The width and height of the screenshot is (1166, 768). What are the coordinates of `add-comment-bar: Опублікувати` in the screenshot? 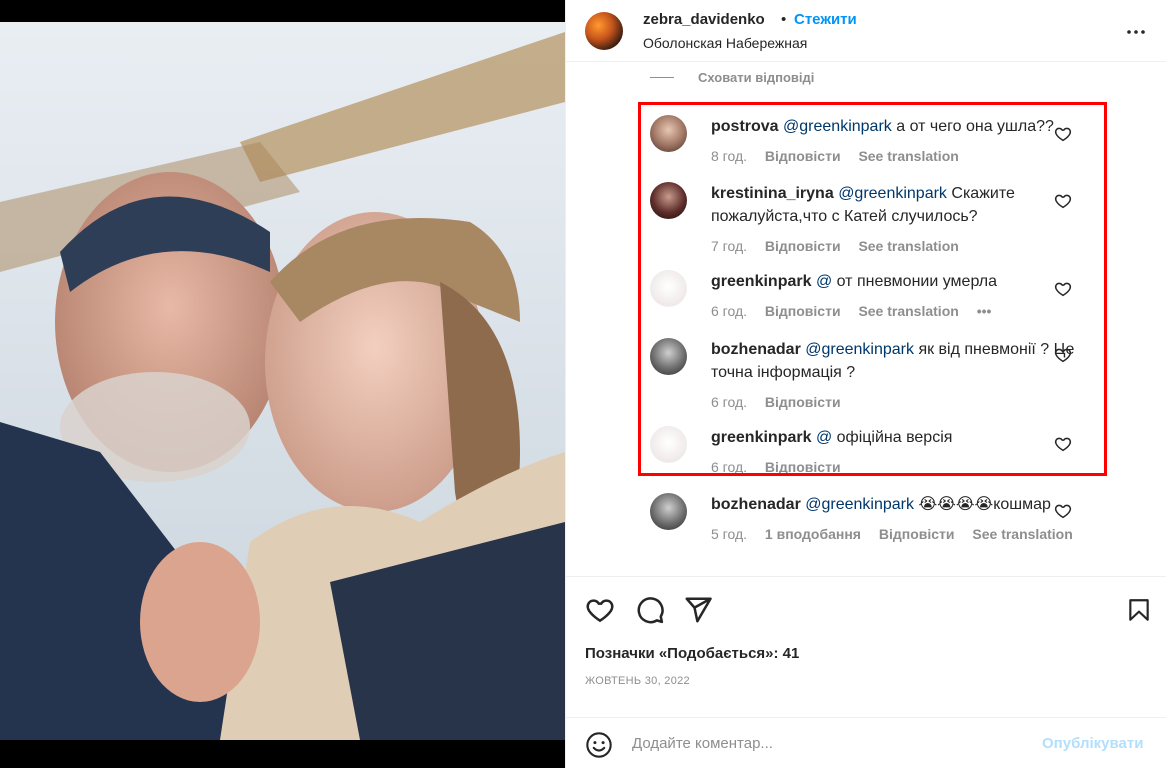 It's located at (866, 742).